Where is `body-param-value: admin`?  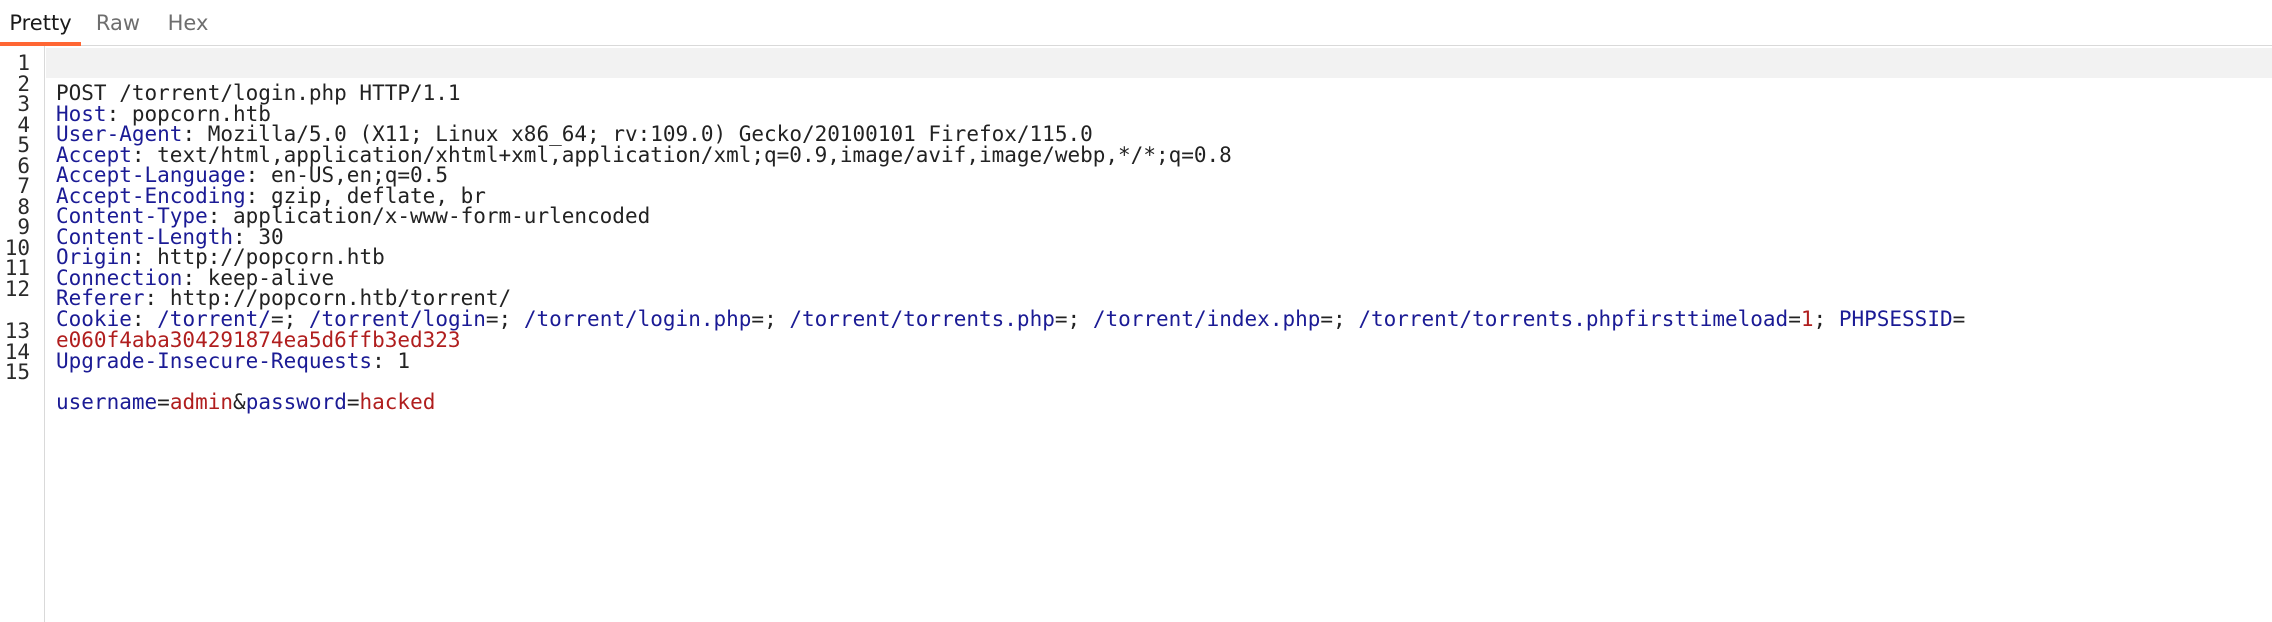 body-param-value: admin is located at coordinates (201, 402).